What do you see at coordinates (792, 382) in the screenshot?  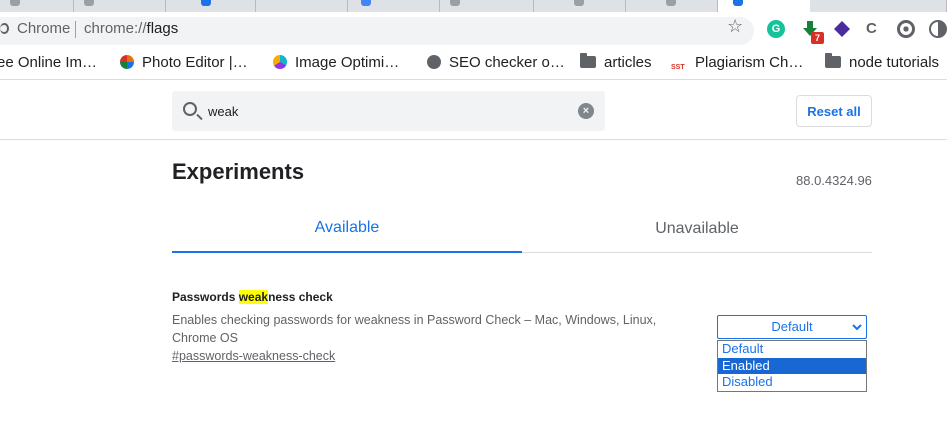 I see `option-disabled: Disabled` at bounding box center [792, 382].